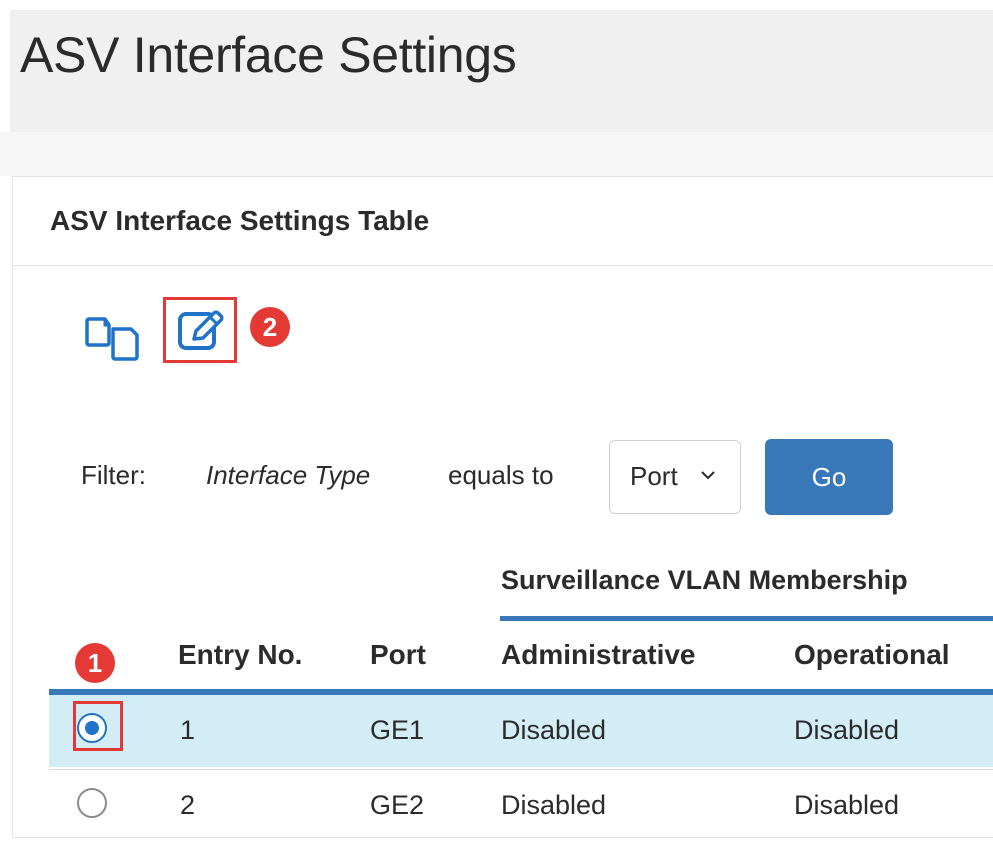 The height and width of the screenshot is (842, 993). I want to click on interface-type-select: Port, so click(675, 477).